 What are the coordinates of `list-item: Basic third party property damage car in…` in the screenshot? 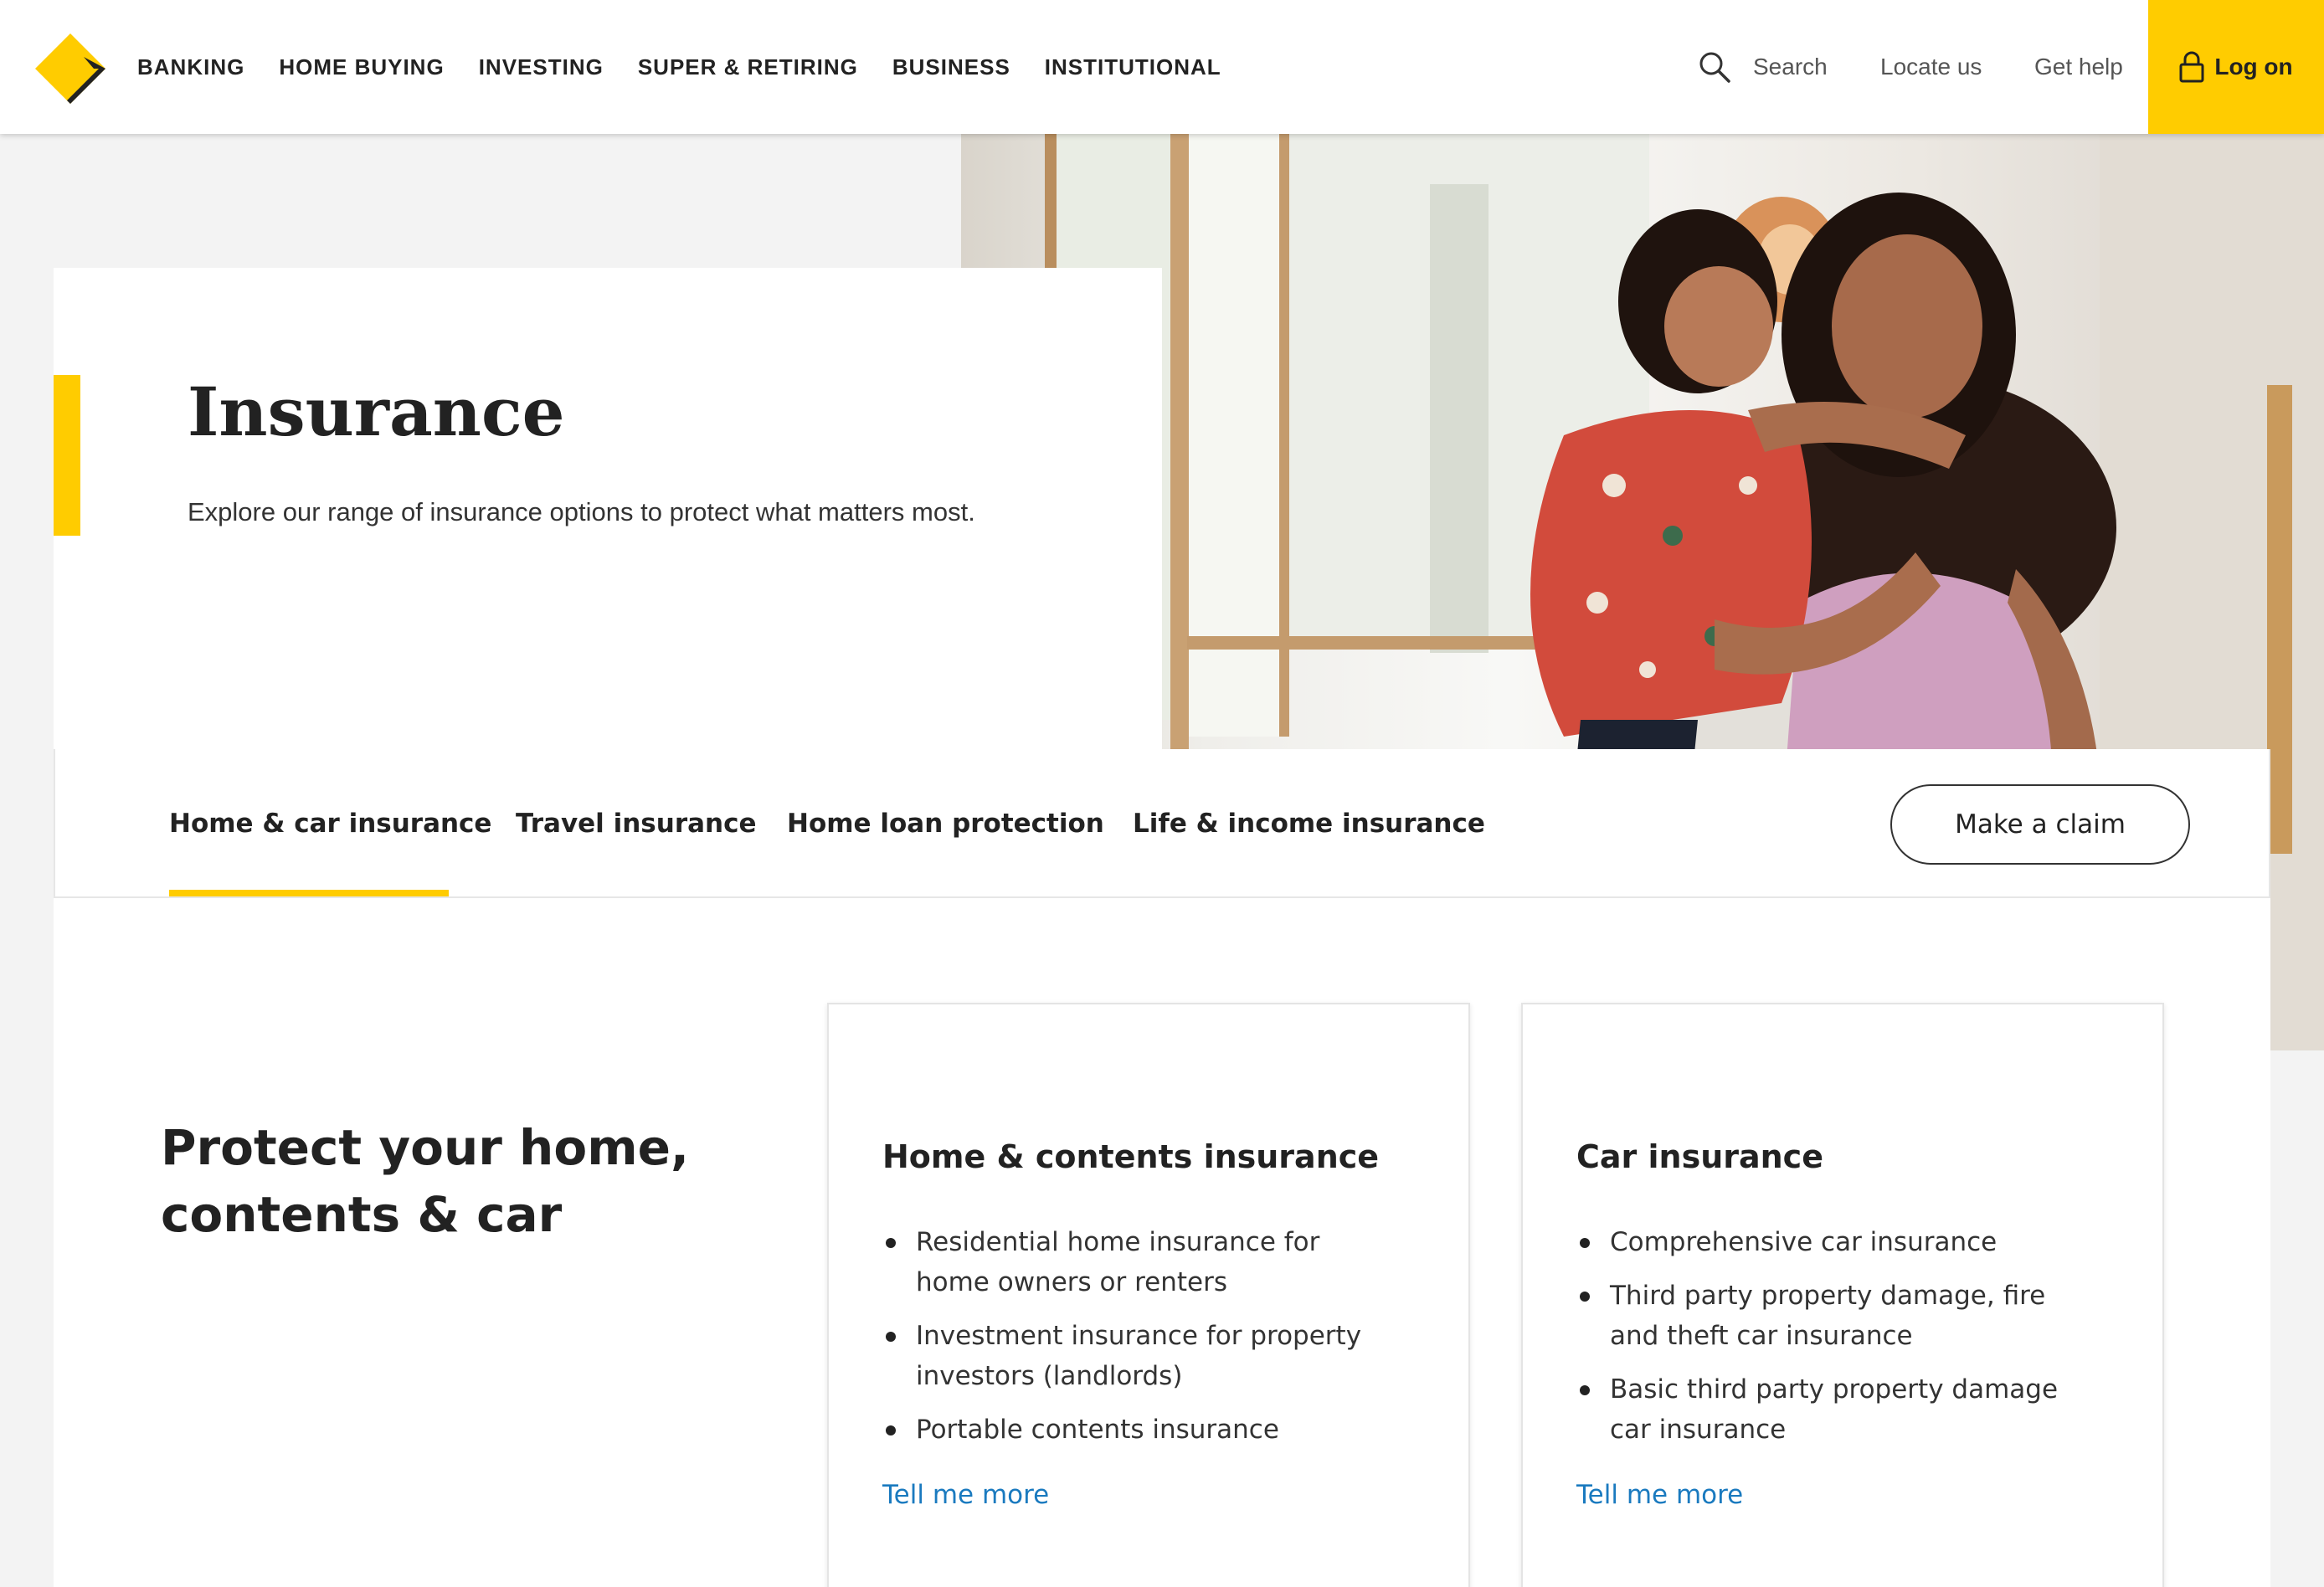 It's located at (1835, 1410).